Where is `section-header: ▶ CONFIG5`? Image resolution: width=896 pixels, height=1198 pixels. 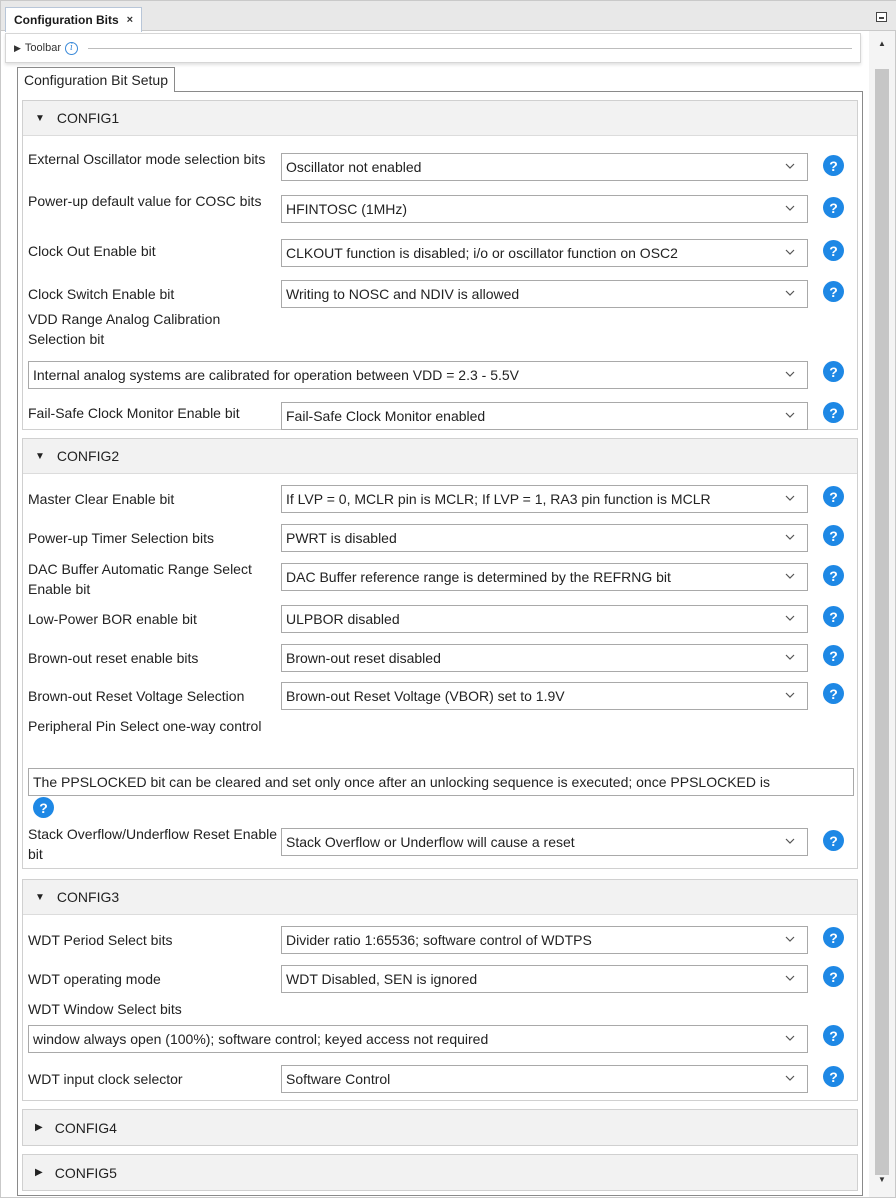 section-header: ▶ CONFIG5 is located at coordinates (440, 1172).